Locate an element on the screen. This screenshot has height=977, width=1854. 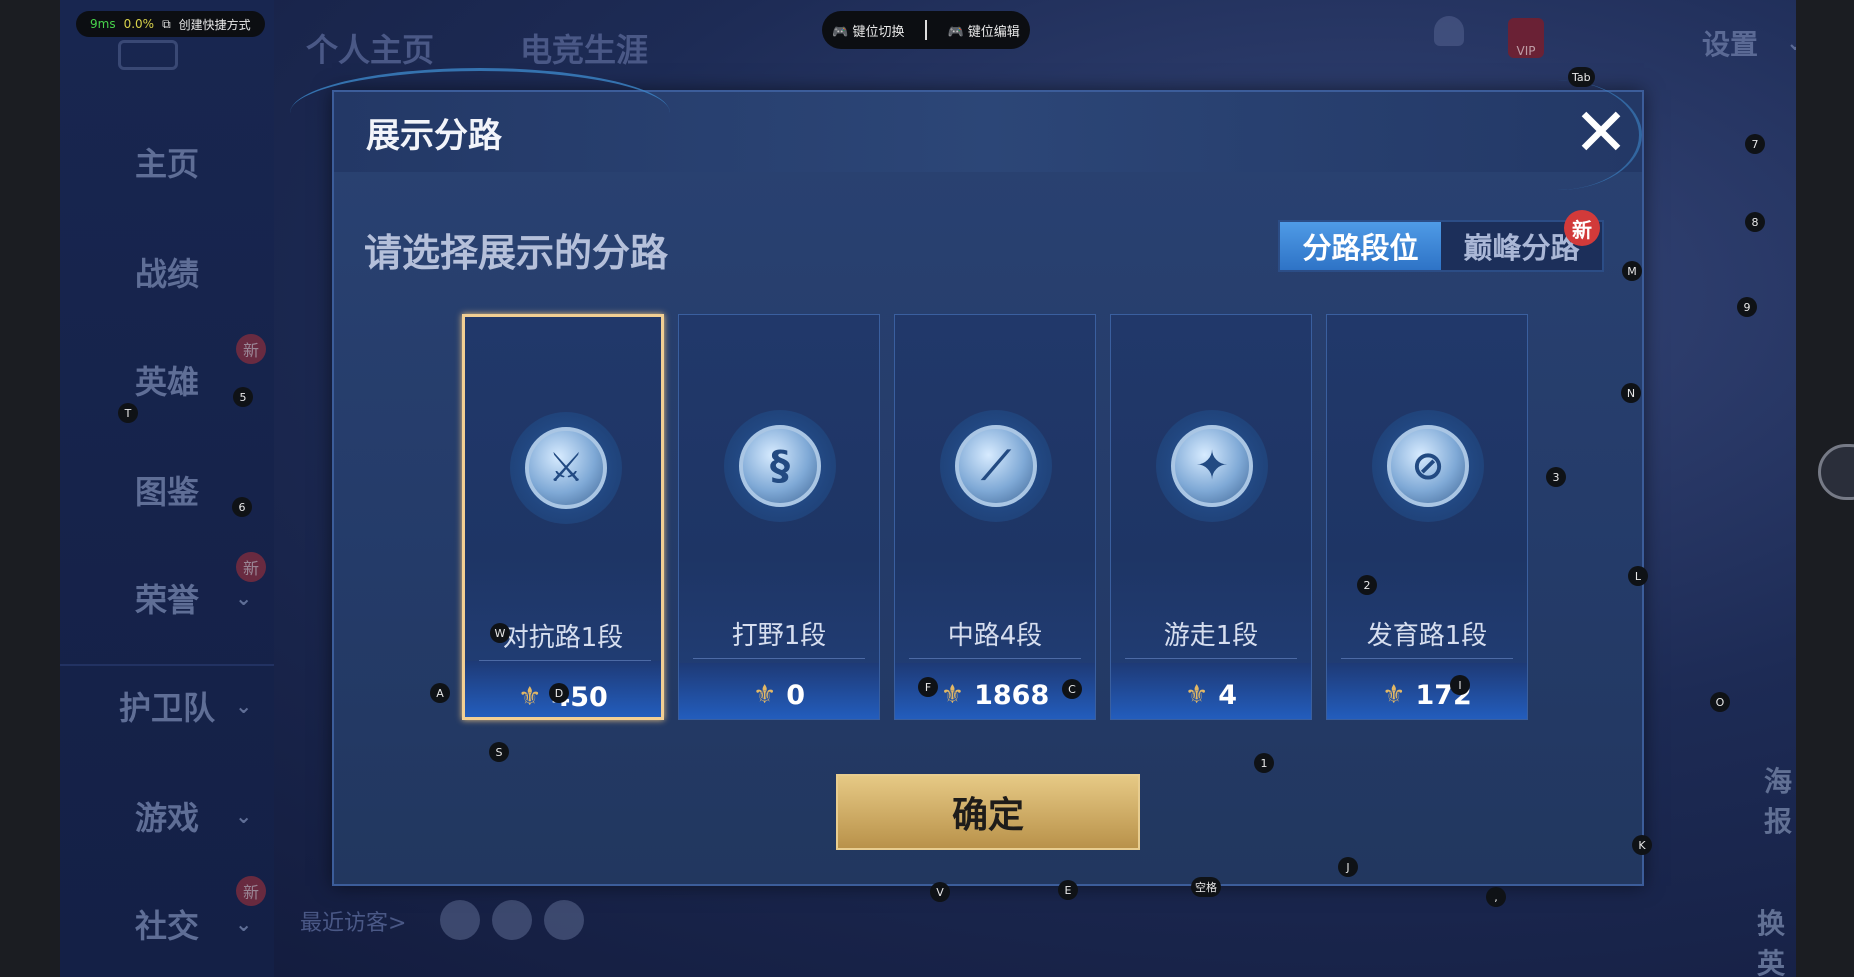
settings-menu: 设置 ⌄ is located at coordinates (1749, 43).